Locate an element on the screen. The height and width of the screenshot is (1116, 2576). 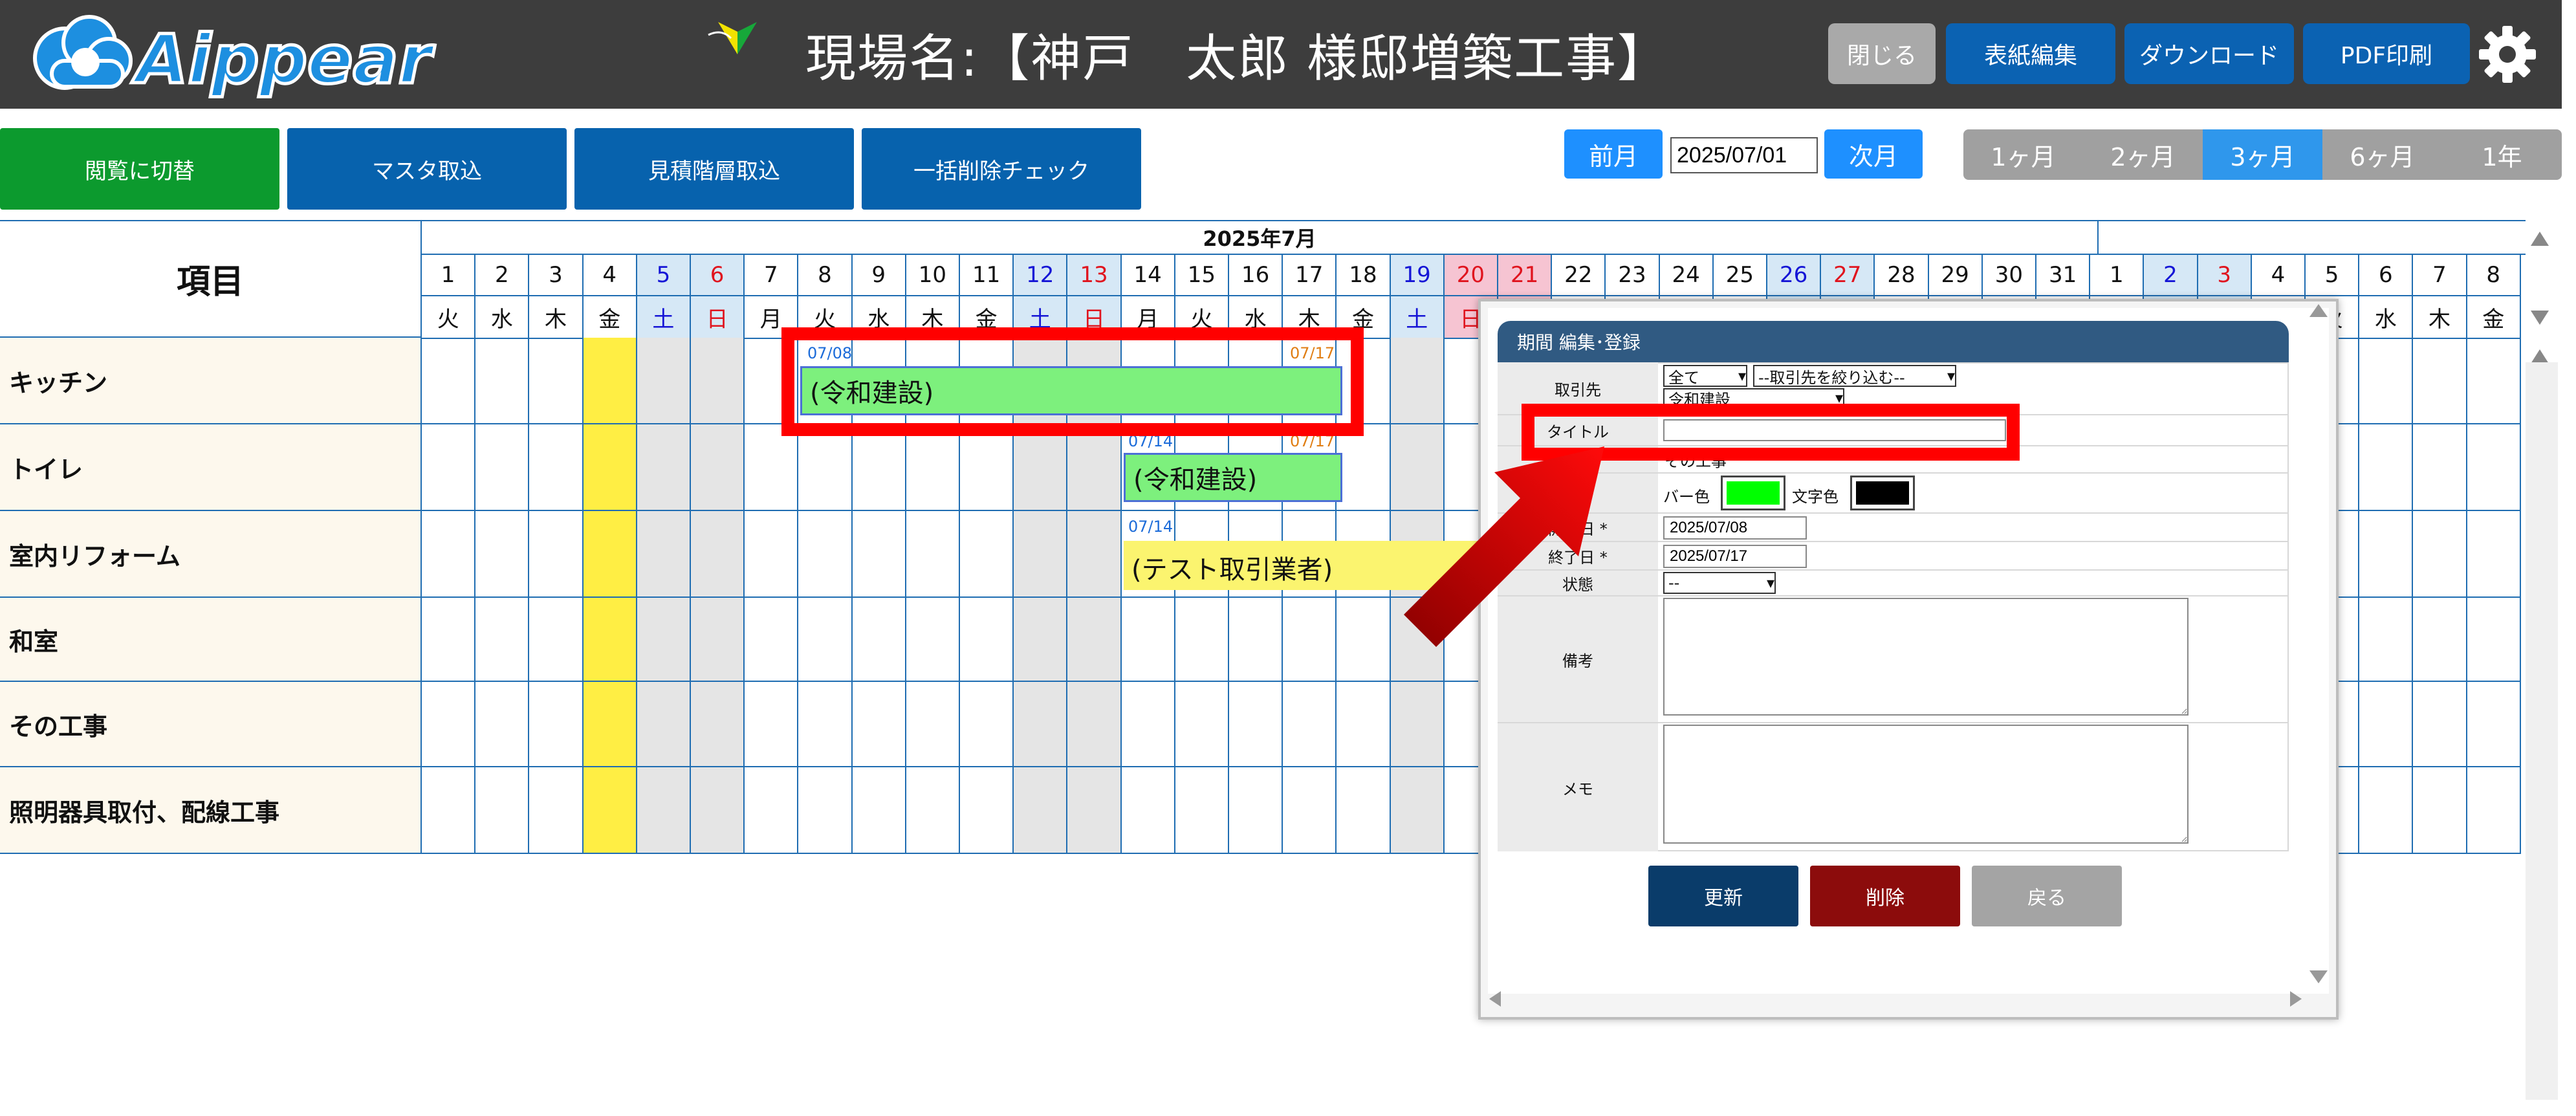
dialog-title: 期間 編集･登録 is located at coordinates (1893, 341).